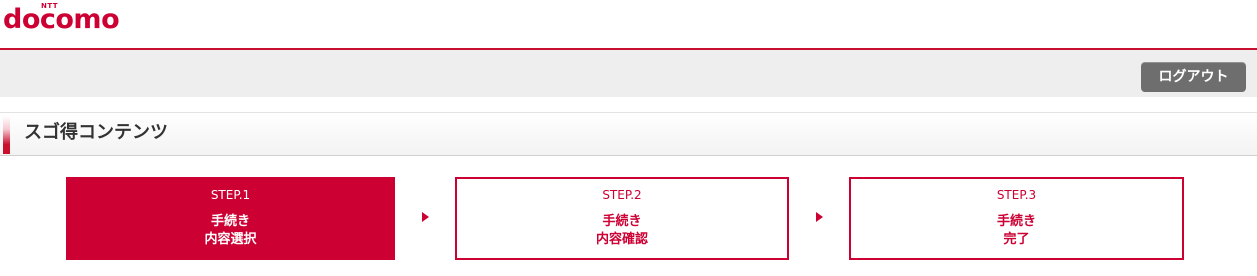 Image resolution: width=1257 pixels, height=276 pixels. Describe the element at coordinates (96, 132) in the screenshot. I see `page-title: スゴ得コンテンツ` at that location.